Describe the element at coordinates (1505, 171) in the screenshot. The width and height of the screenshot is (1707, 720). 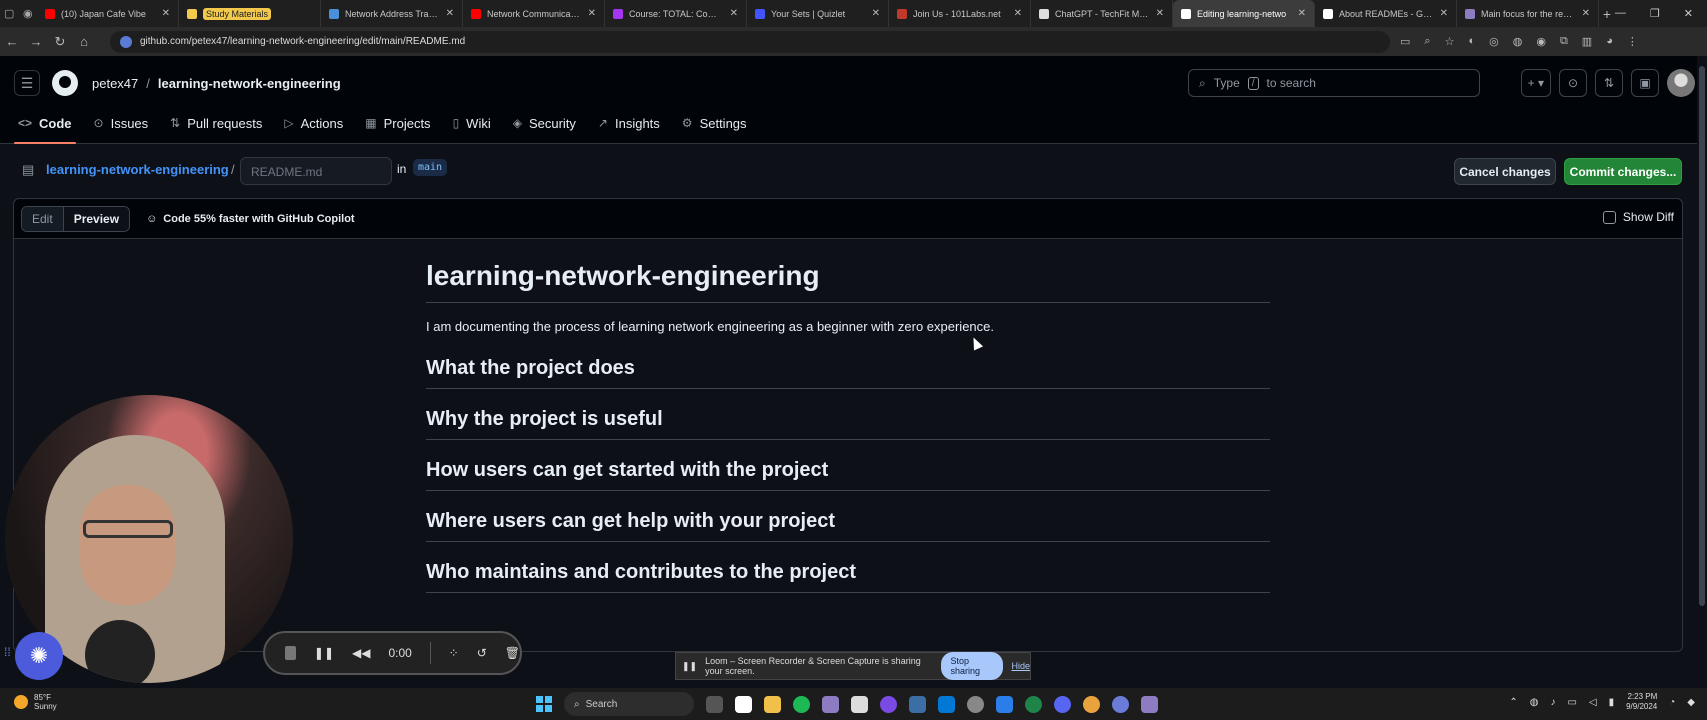
I see `cancel-changes-button: Cancel changes` at that location.